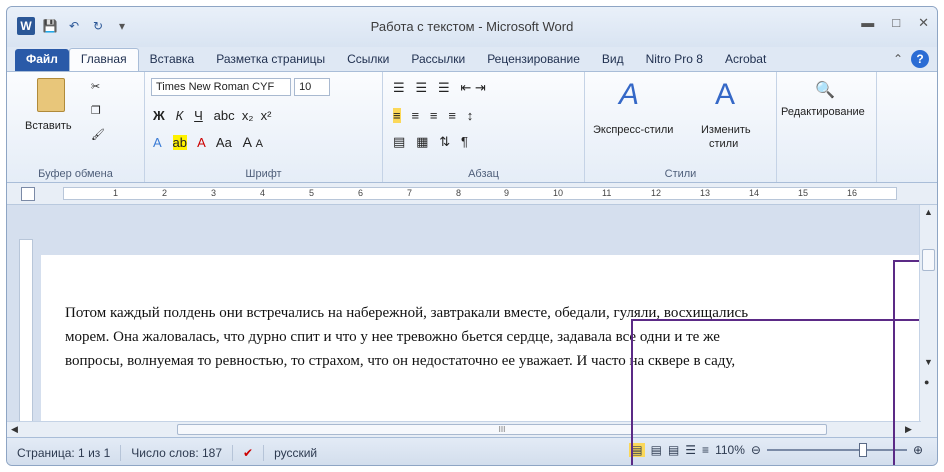  I want to click on quick-styles-button: Экспресс-стили, so click(633, 130).